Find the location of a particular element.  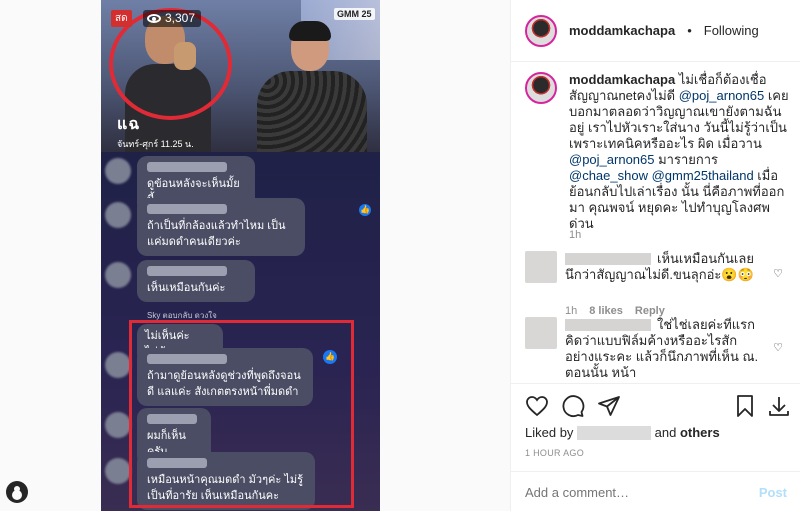

caption-timestamp: 1h is located at coordinates (575, 235).